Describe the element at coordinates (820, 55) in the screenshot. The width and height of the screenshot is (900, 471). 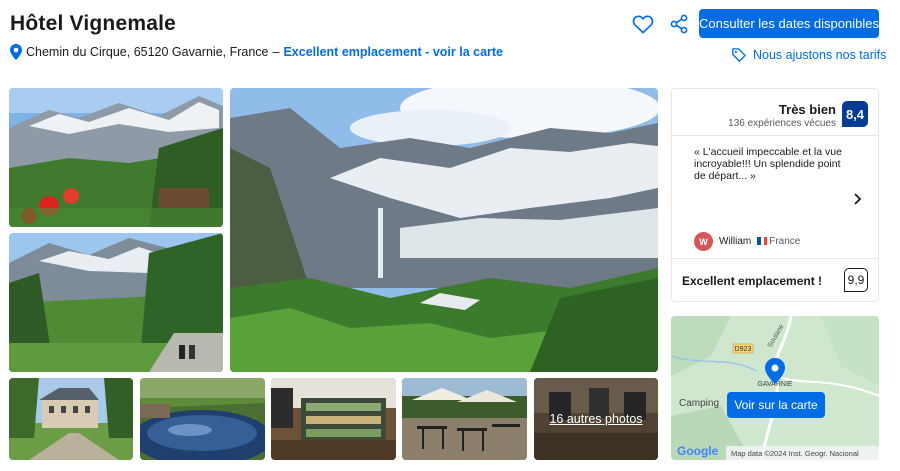
I see `price-match-label: Nous ajustons nos tarifs` at that location.